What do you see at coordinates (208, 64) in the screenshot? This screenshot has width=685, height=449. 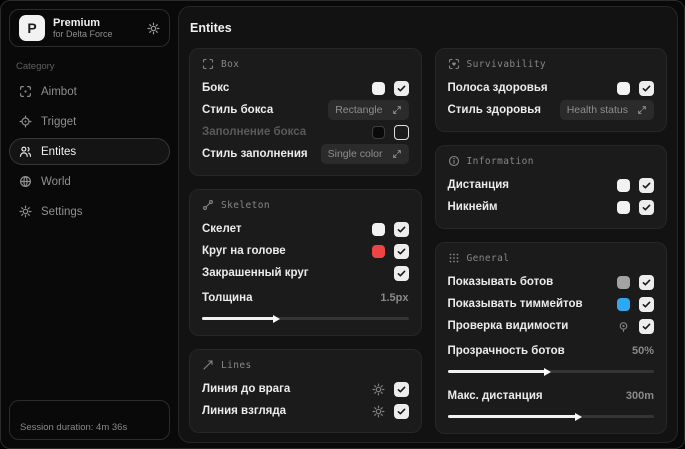 I see `box-corners-icon` at bounding box center [208, 64].